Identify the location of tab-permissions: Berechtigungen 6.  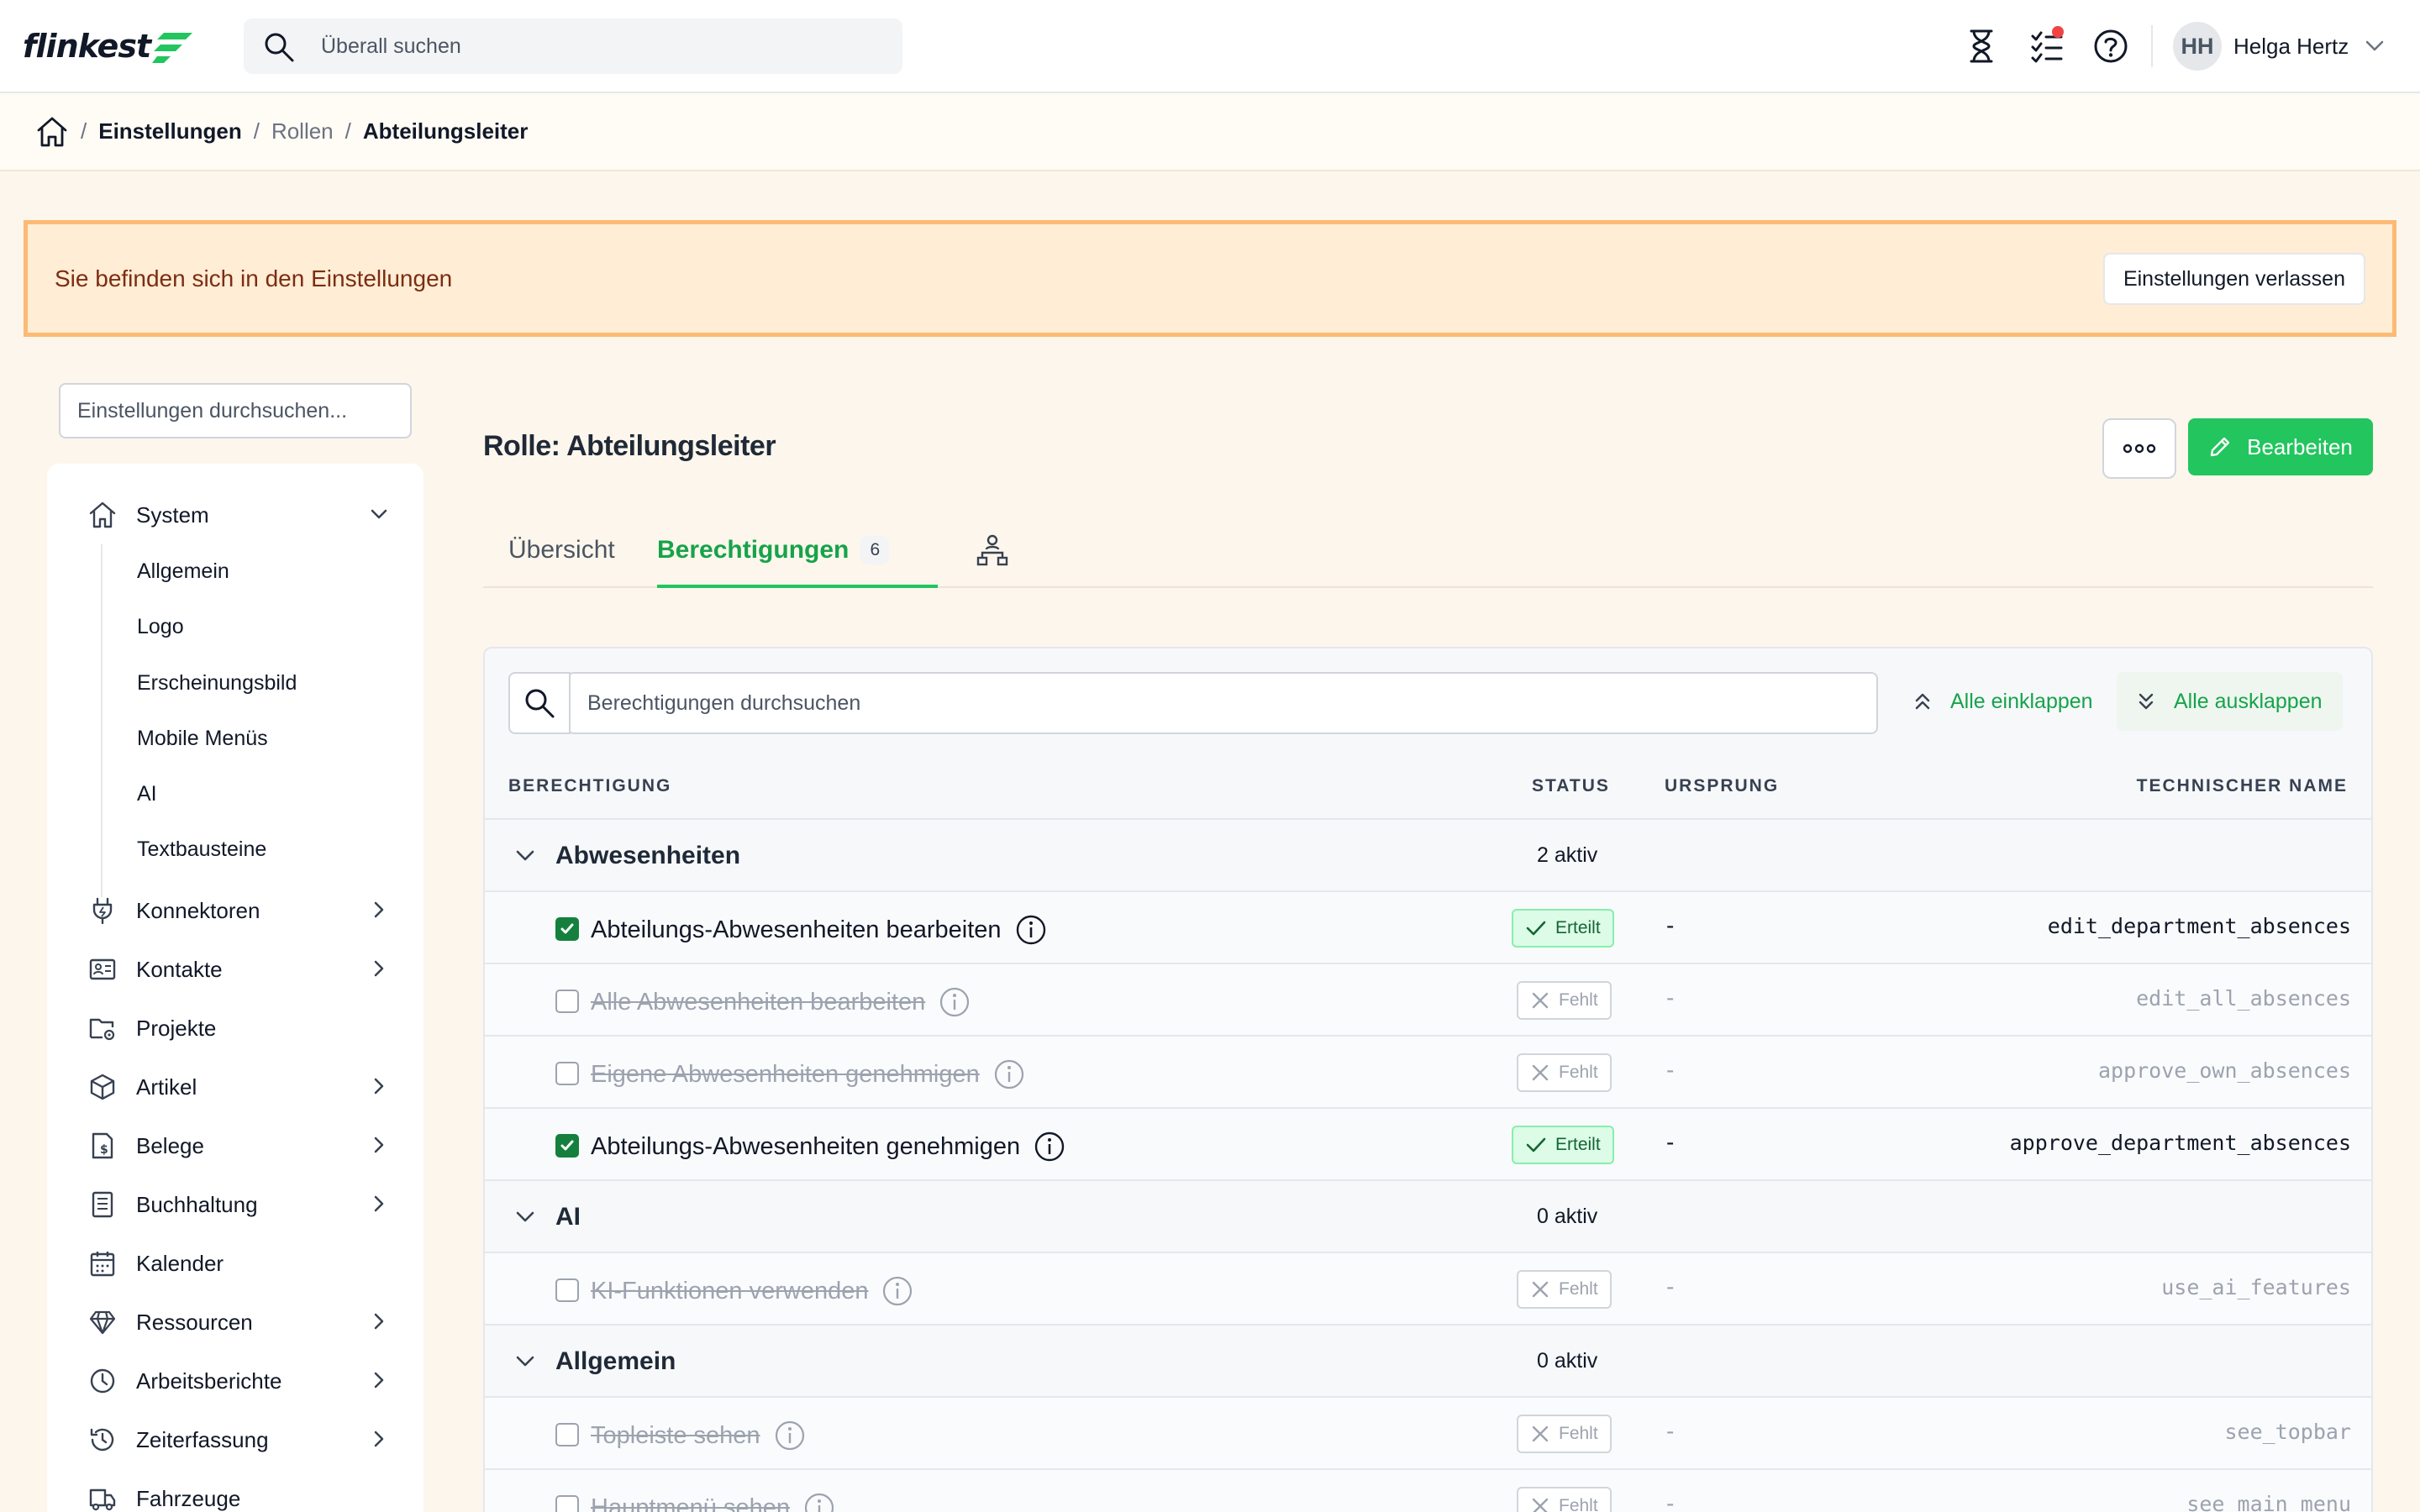
(773, 550).